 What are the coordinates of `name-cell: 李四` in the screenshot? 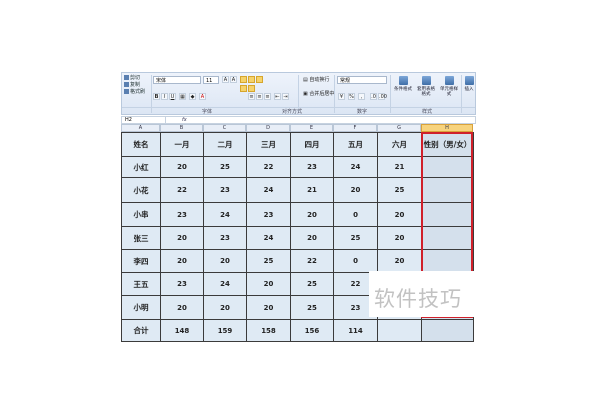 It's located at (141, 261).